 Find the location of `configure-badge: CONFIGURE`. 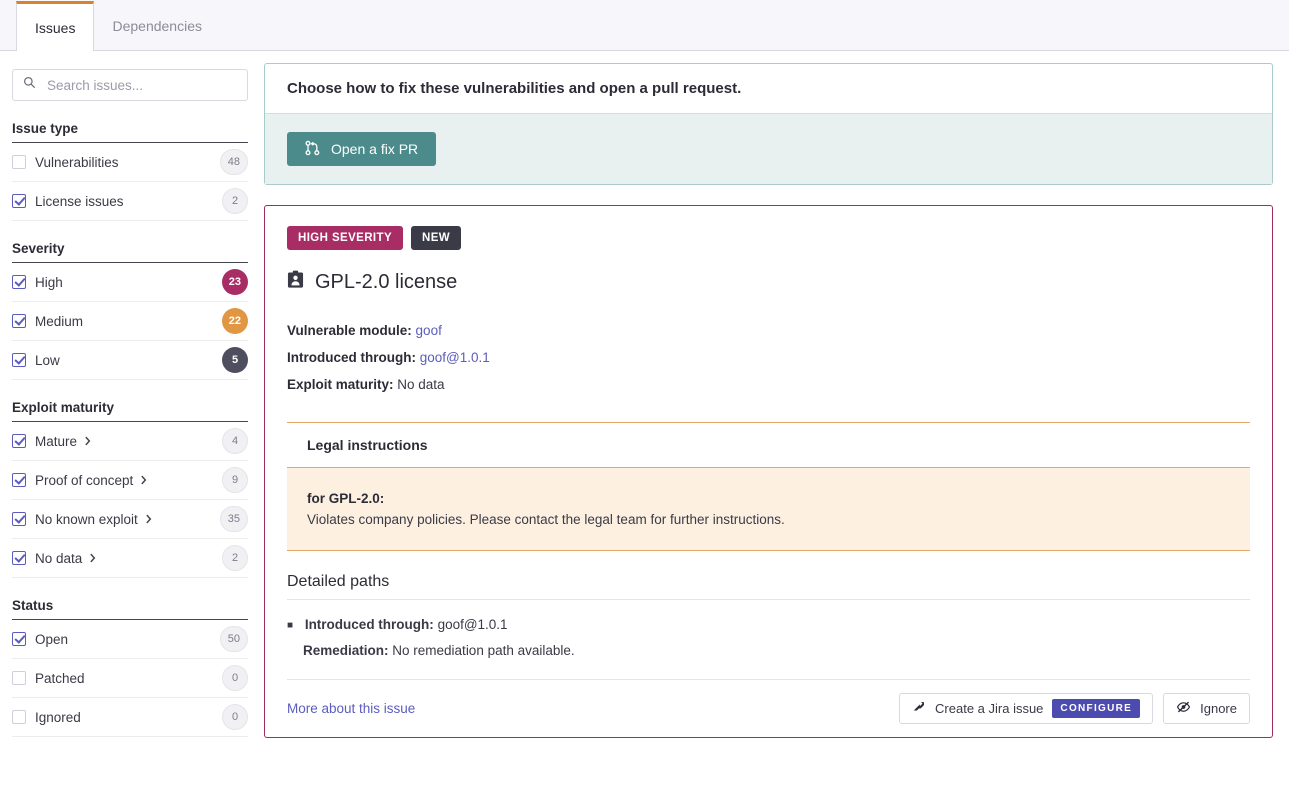

configure-badge: CONFIGURE is located at coordinates (1096, 708).